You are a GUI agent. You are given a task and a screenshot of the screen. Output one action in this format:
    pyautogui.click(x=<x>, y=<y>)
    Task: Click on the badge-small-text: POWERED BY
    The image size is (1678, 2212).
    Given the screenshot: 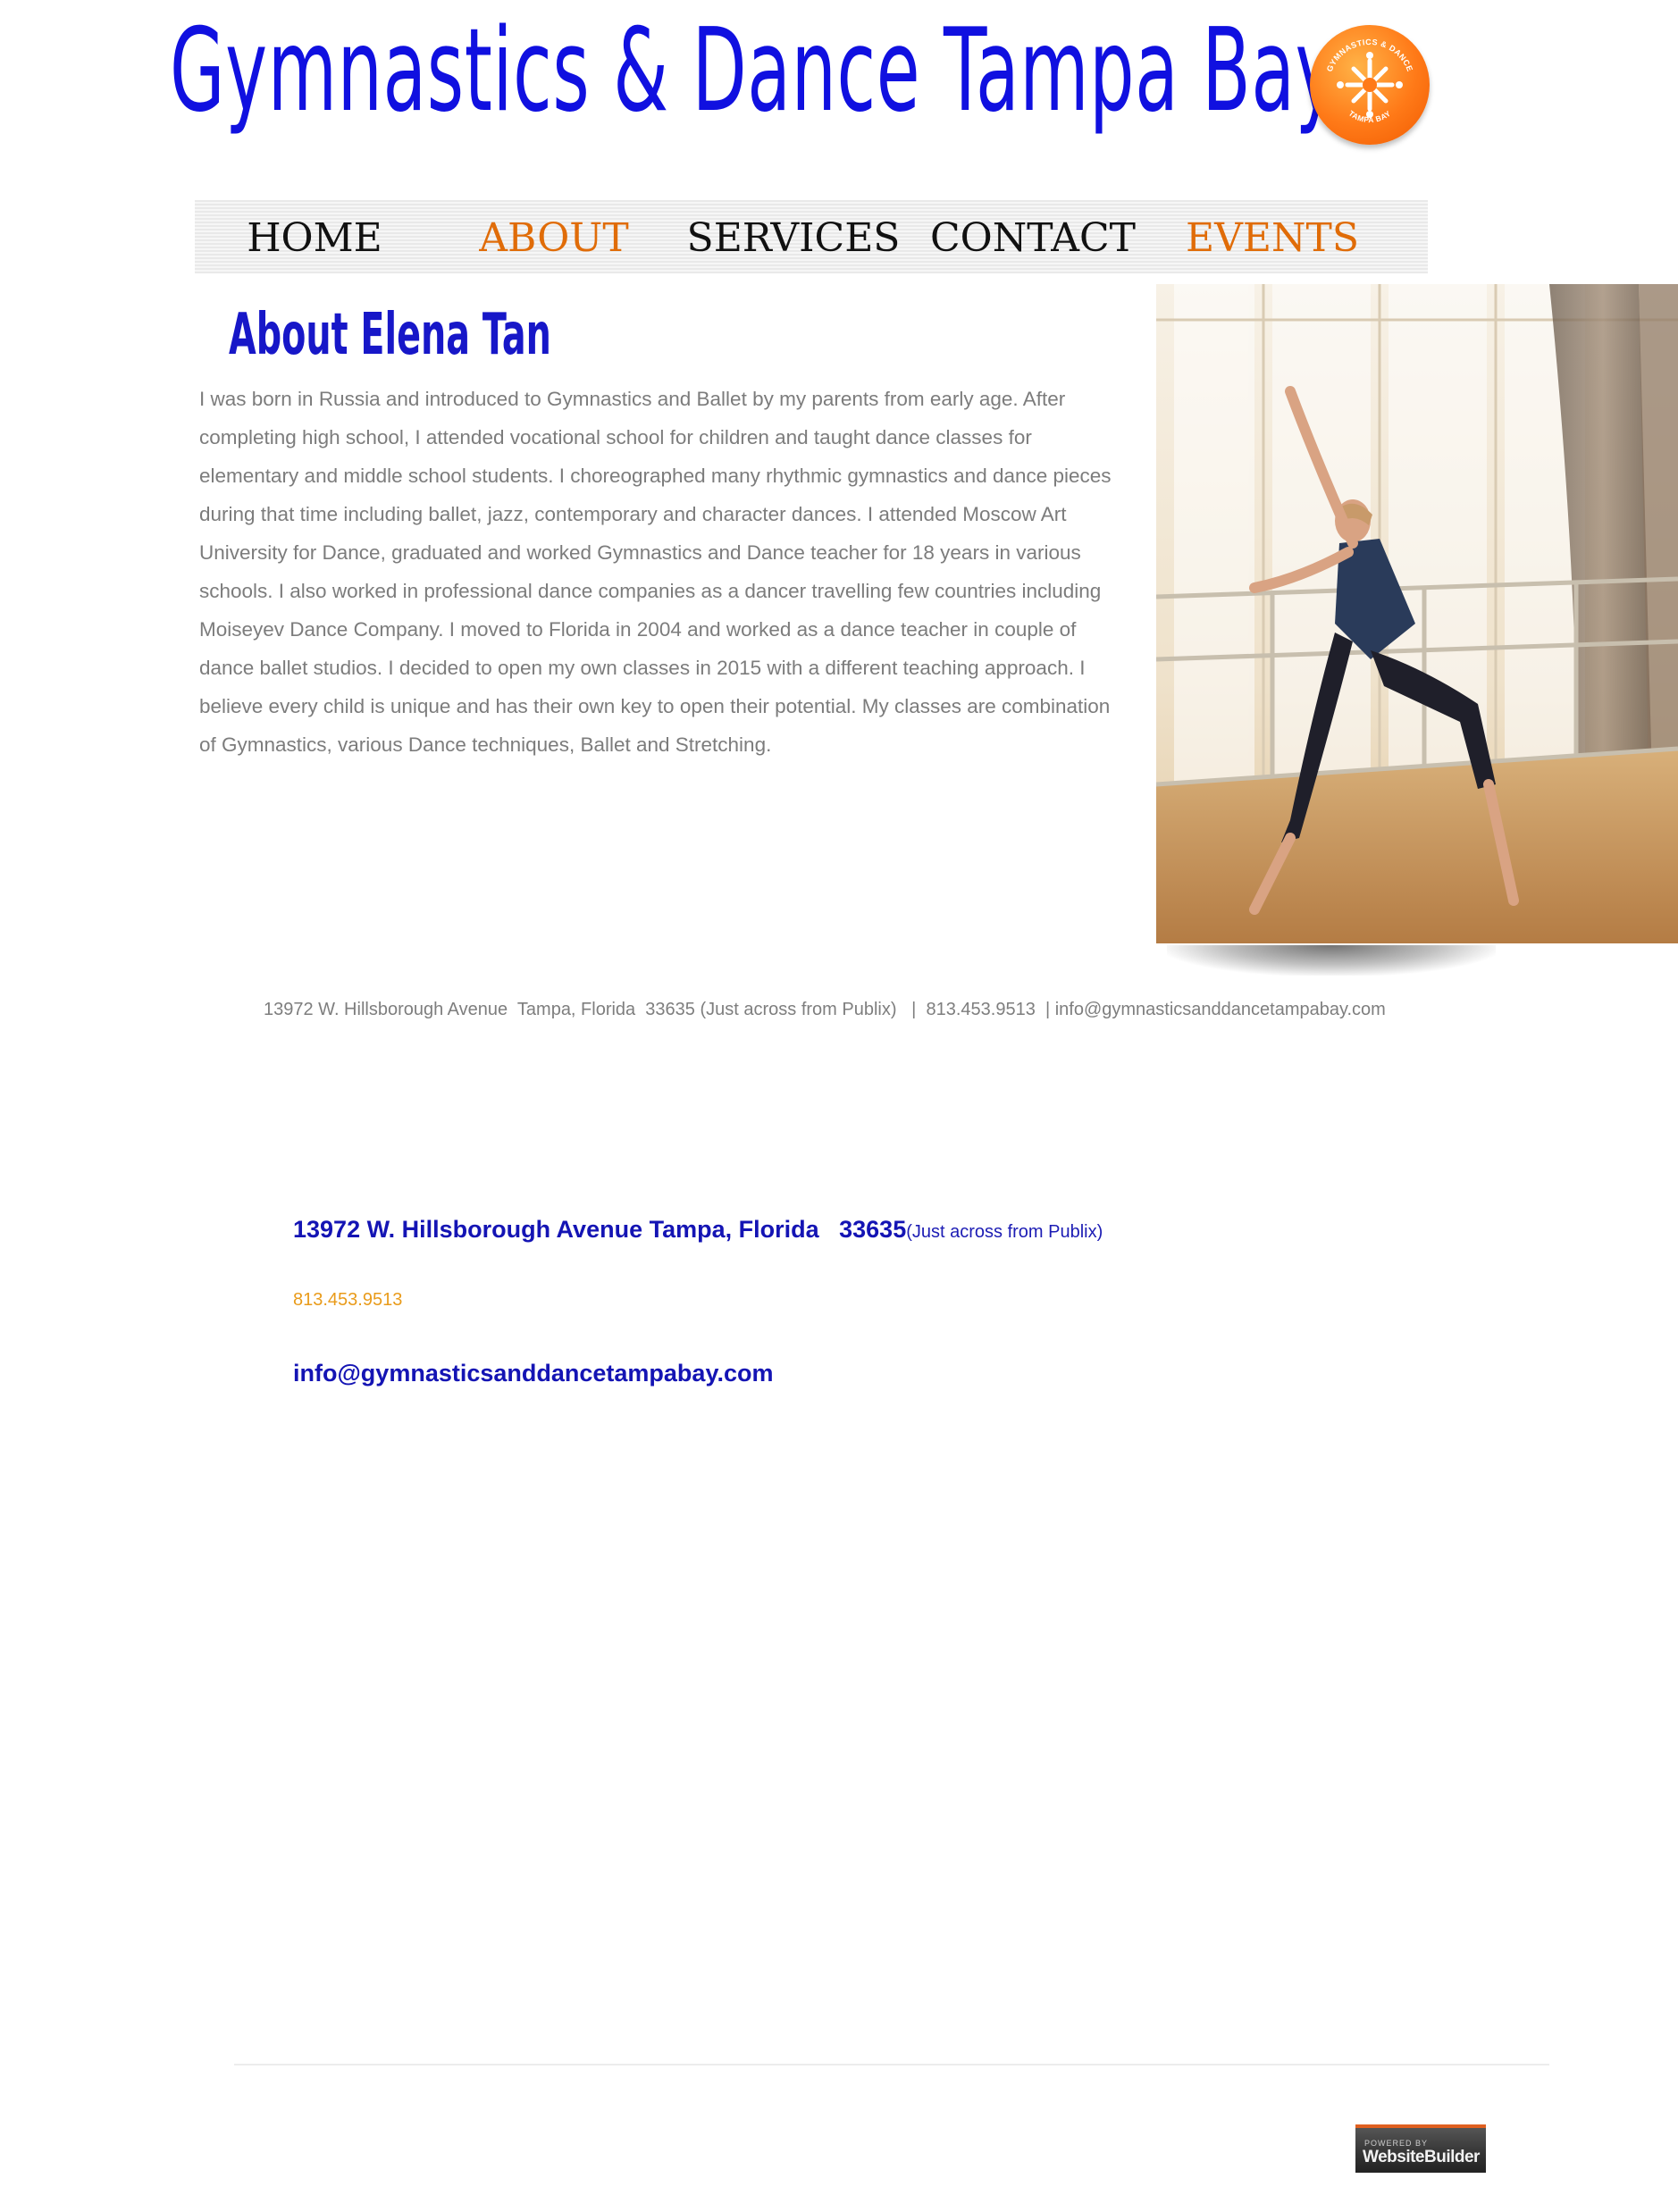 What is the action you would take?
    pyautogui.click(x=1396, y=2144)
    